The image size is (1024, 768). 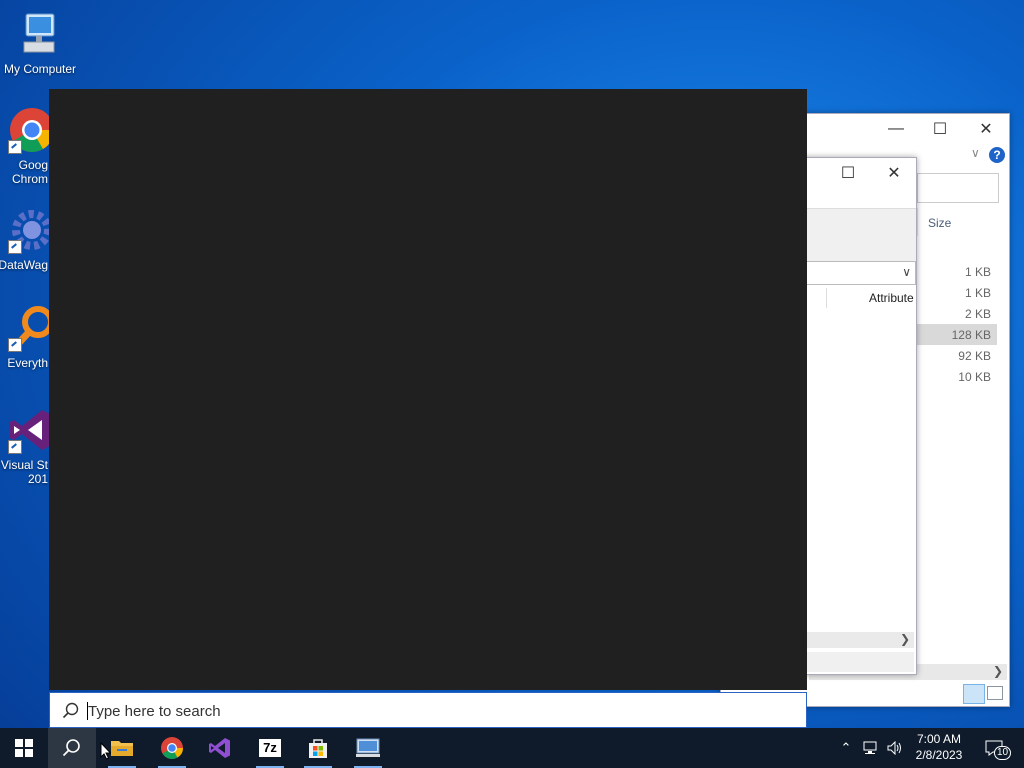 What do you see at coordinates (24, 265) in the screenshot?
I see `desktop-icon-label: DataWag` at bounding box center [24, 265].